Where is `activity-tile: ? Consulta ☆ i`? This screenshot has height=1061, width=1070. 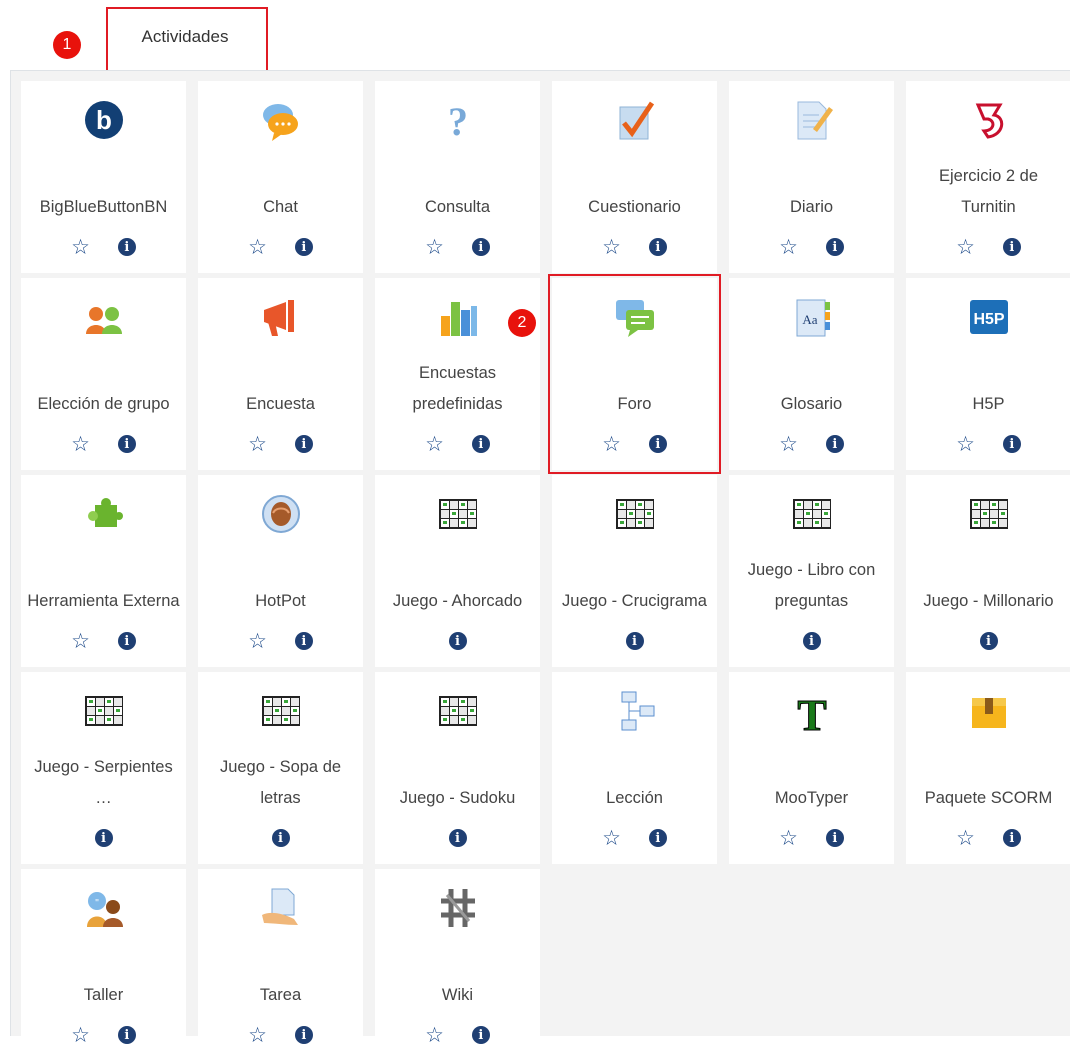
activity-tile: ? Consulta ☆ i is located at coordinates (457, 177).